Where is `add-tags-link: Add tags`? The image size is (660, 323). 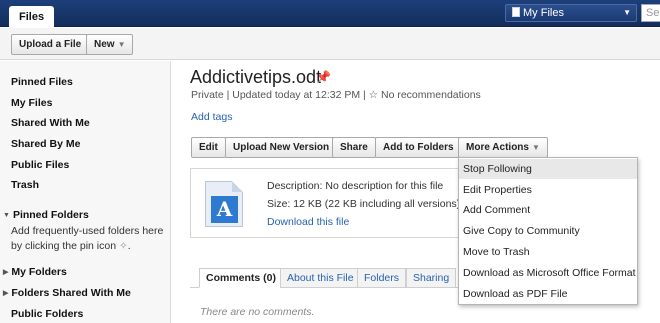 add-tags-link: Add tags is located at coordinates (211, 117).